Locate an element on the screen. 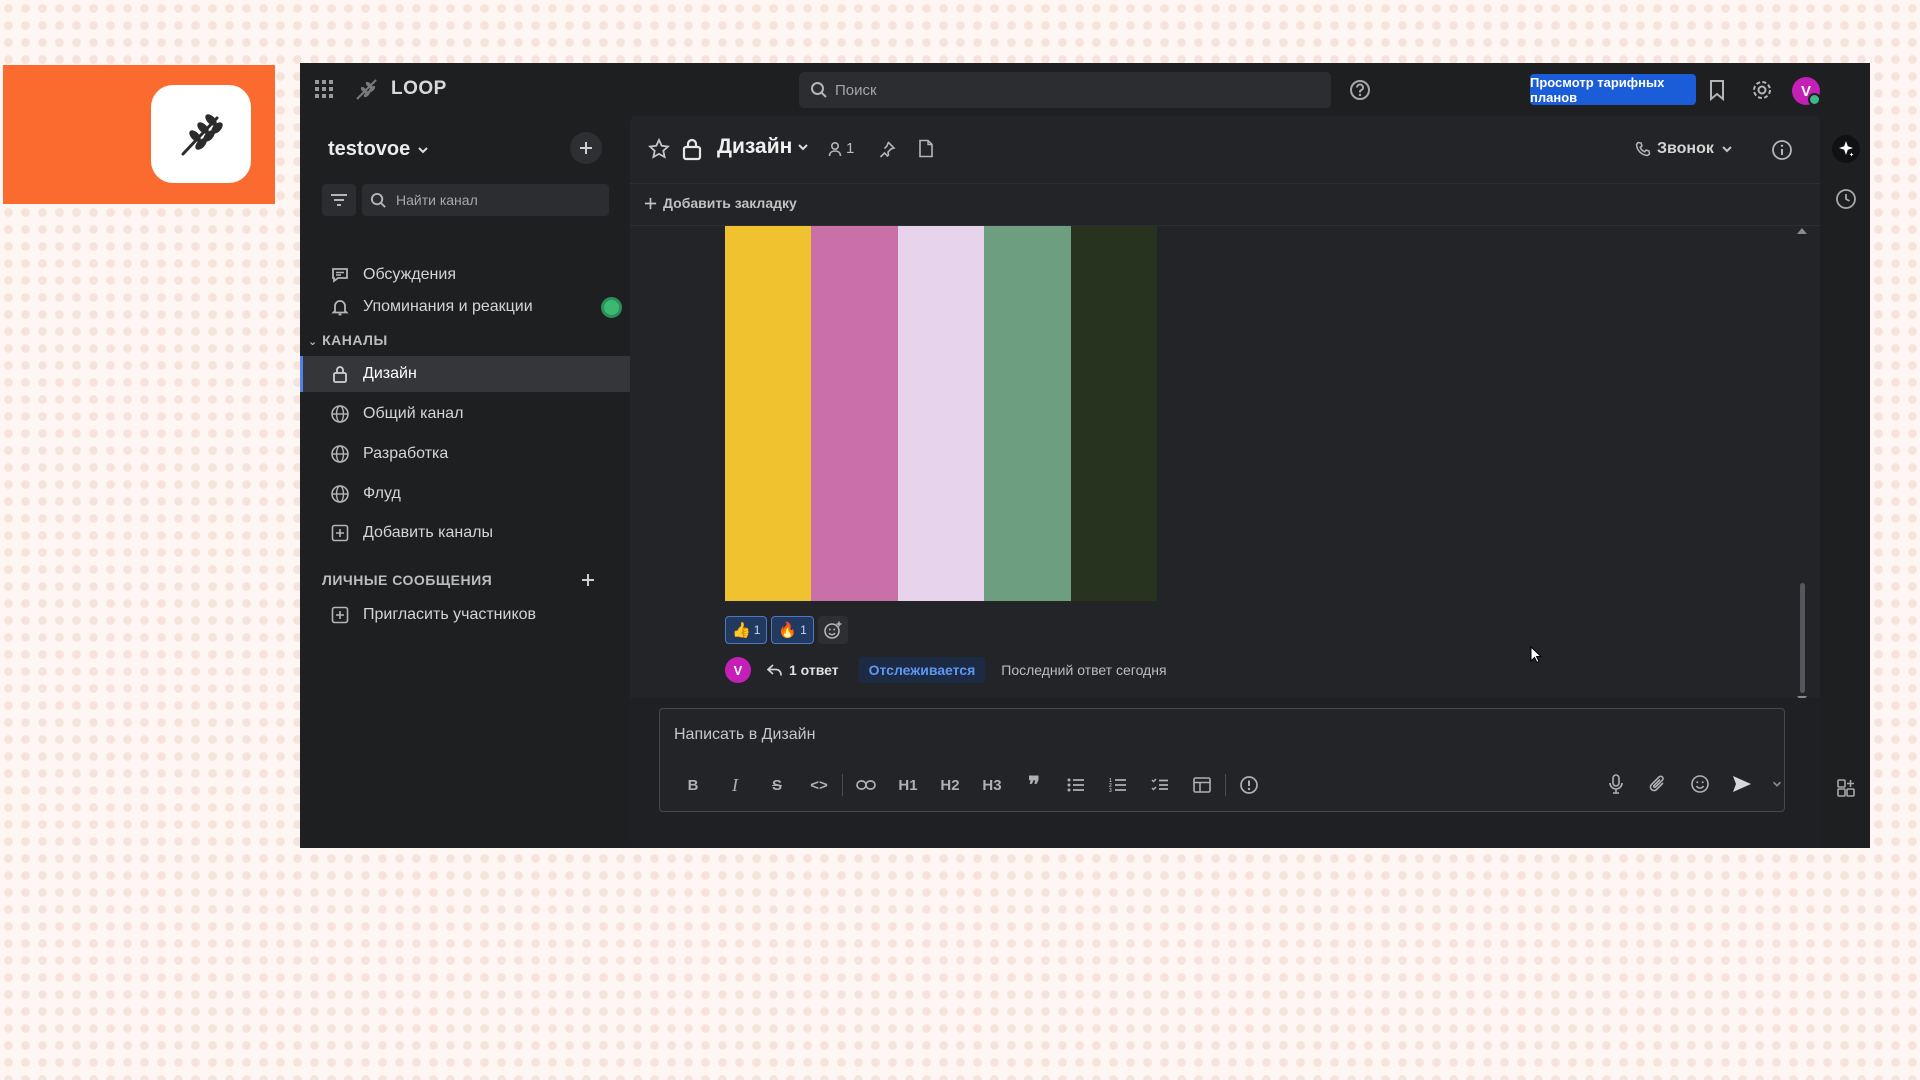  find-channel-placeholder: Найти канал is located at coordinates (437, 200).